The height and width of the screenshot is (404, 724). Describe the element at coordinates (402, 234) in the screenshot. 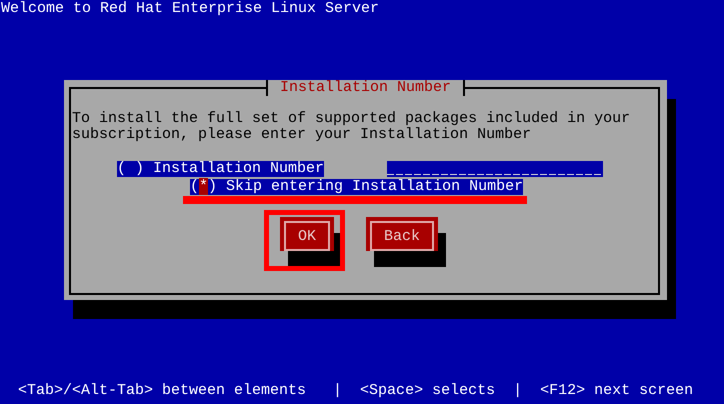

I see `dialog-button: Back` at that location.